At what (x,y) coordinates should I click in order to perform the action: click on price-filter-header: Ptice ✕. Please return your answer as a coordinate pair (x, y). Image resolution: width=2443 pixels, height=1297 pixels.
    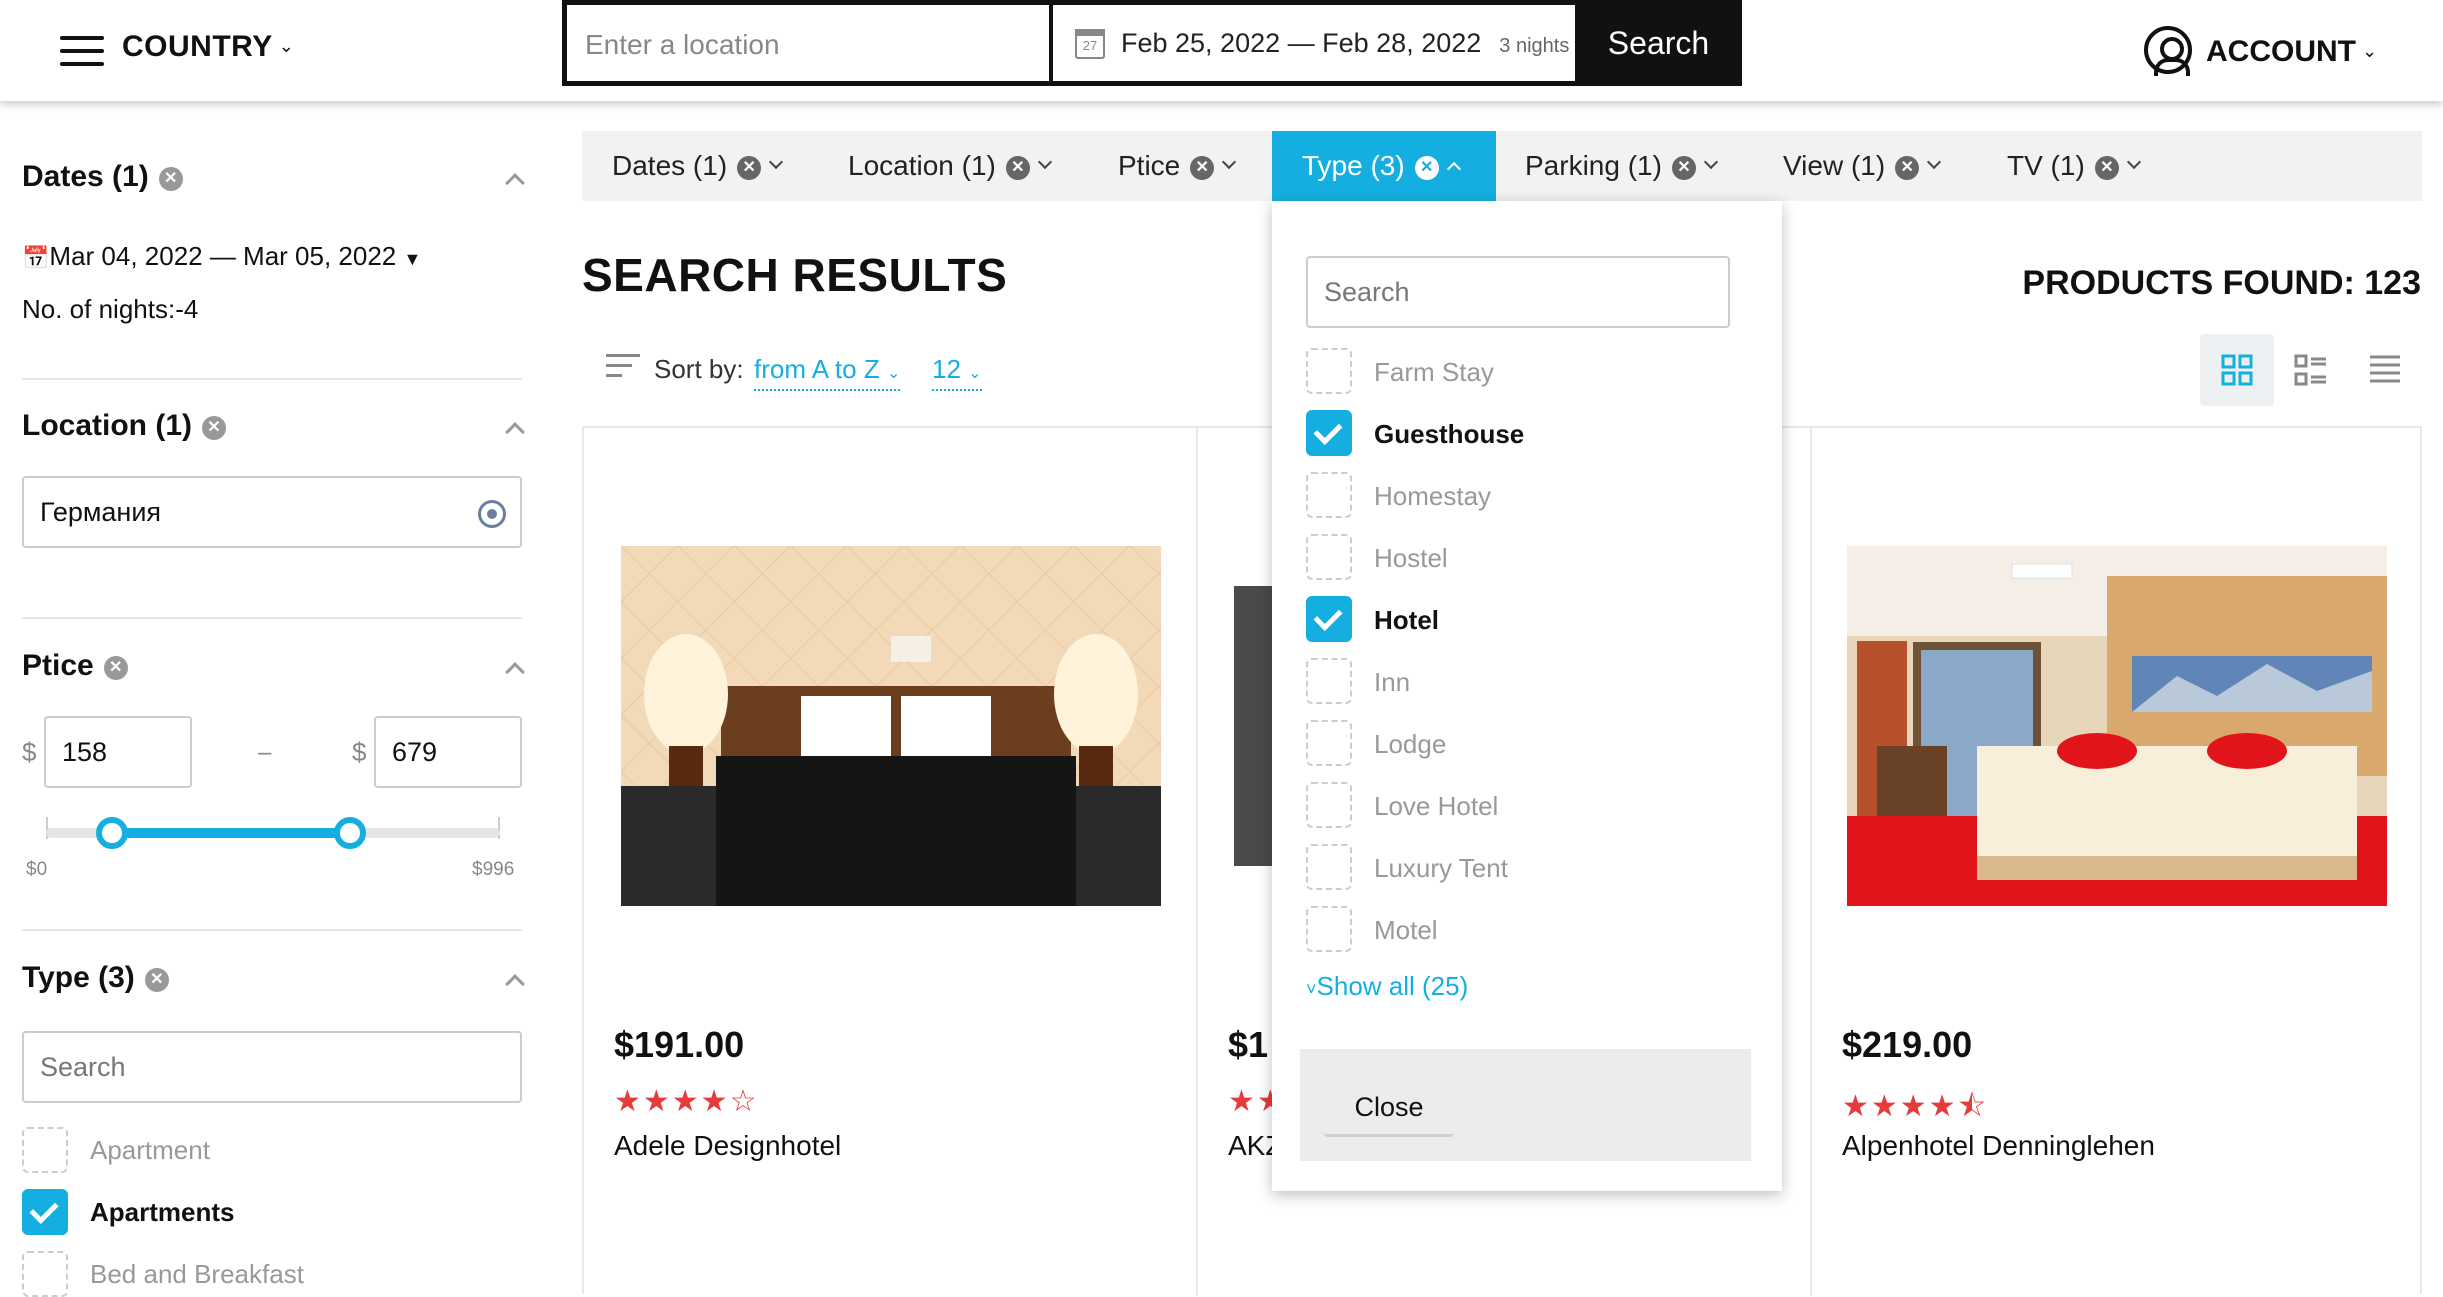
    Looking at the image, I should click on (75, 666).